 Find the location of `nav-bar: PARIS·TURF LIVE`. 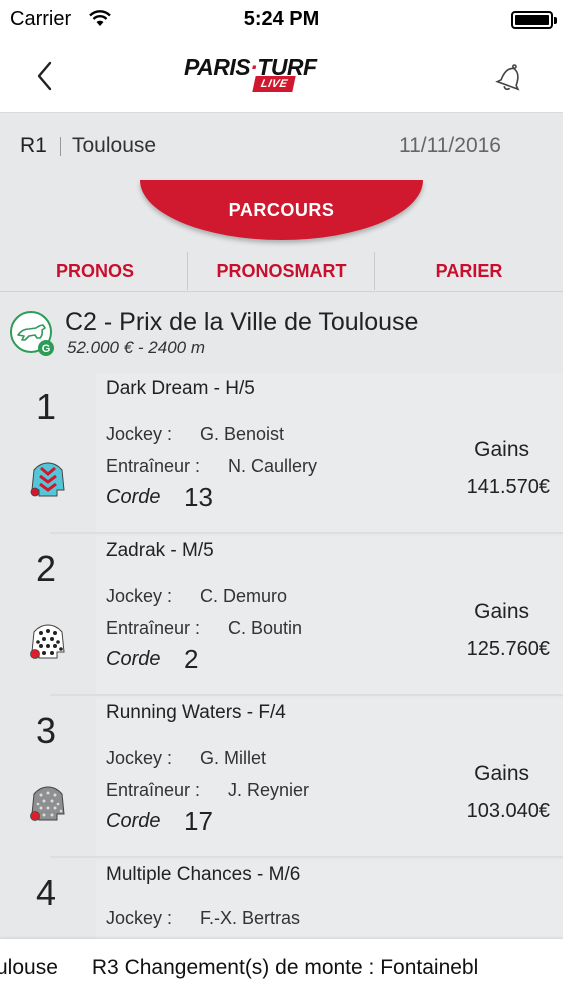

nav-bar: PARIS·TURF LIVE is located at coordinates (281, 76).